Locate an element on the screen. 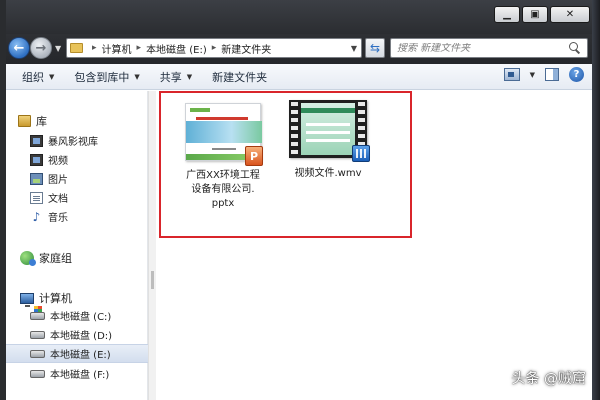  nav-item-pictures: 图片 is located at coordinates (77, 178).